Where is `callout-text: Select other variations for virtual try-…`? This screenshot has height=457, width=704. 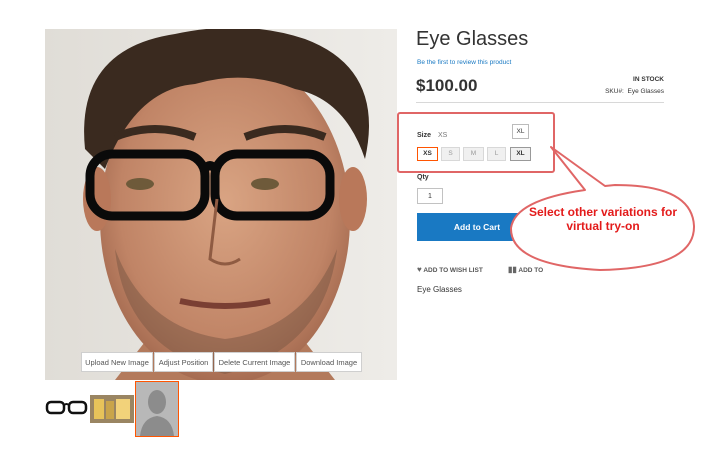 callout-text: Select other variations for virtual try-… is located at coordinates (603, 219).